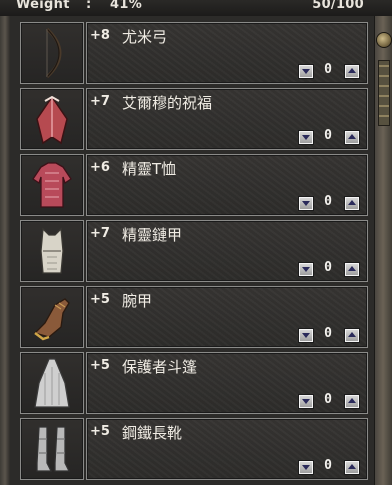 This screenshot has height=485, width=392. I want to click on scroll-up-knob, so click(384, 40).